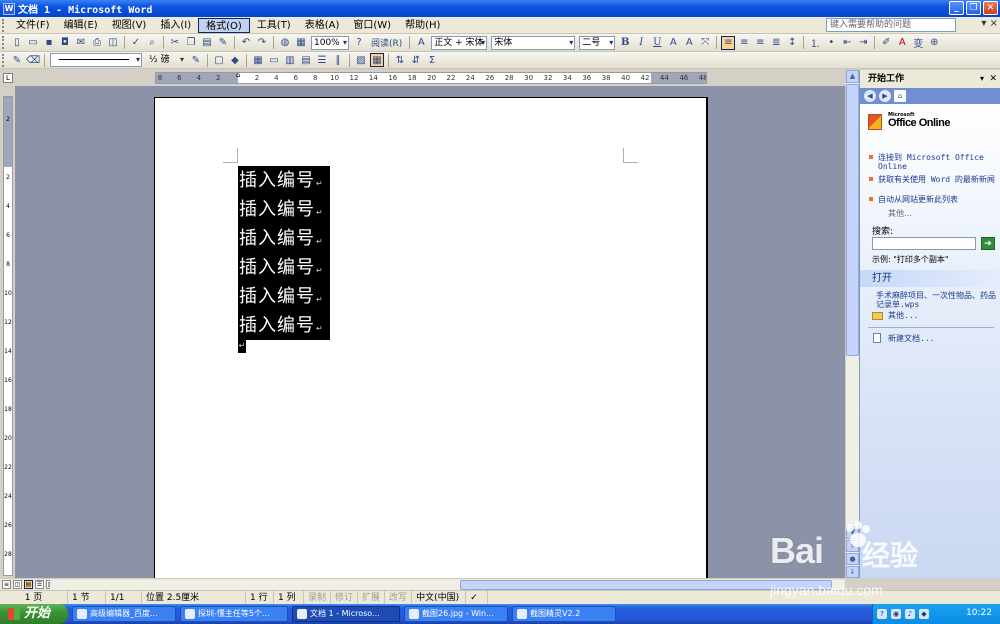 This screenshot has height=624, width=1000. Describe the element at coordinates (416, 60) in the screenshot. I see `sort-descending-icon: ⇵` at that location.